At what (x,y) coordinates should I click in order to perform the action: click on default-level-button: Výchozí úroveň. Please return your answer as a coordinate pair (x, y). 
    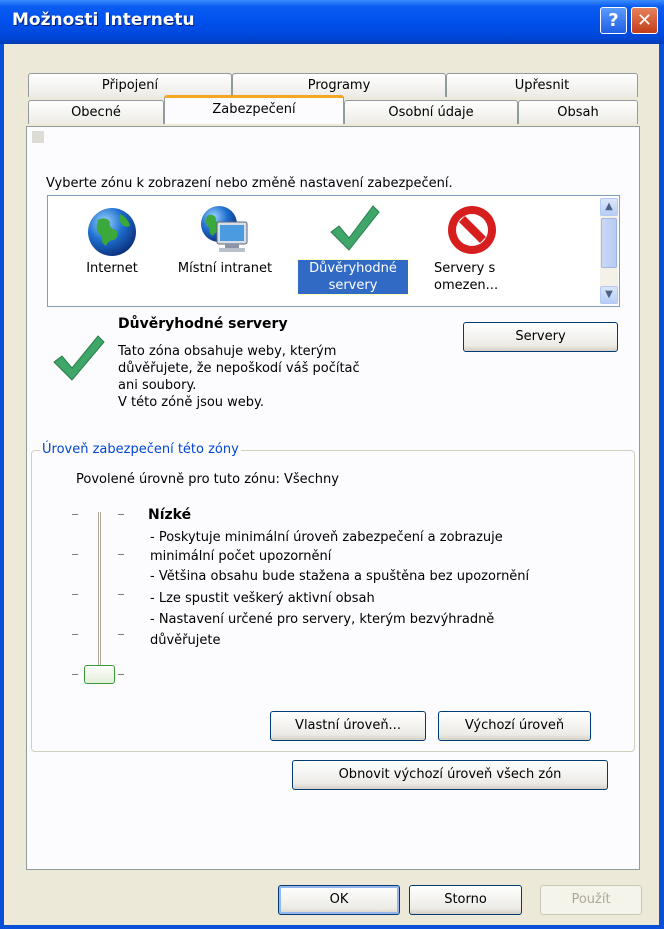
    Looking at the image, I should click on (514, 726).